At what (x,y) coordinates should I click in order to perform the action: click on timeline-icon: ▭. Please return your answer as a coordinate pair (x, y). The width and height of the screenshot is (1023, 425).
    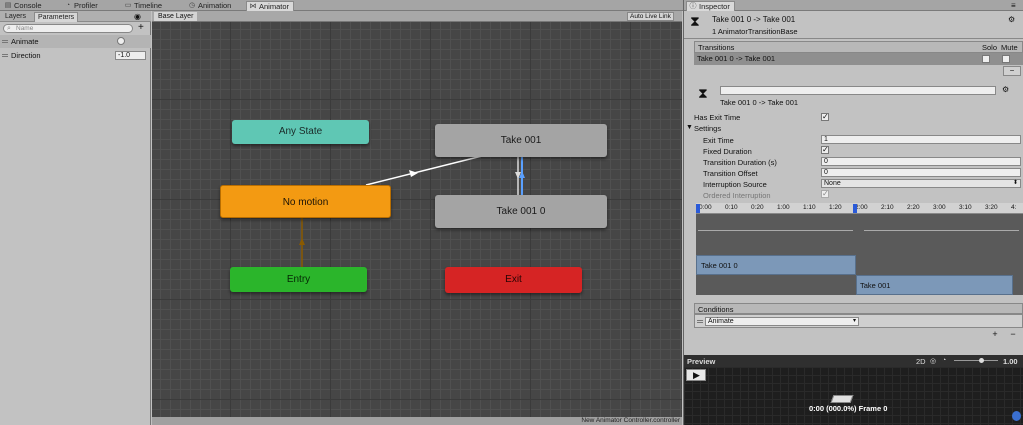
    Looking at the image, I should click on (128, 5).